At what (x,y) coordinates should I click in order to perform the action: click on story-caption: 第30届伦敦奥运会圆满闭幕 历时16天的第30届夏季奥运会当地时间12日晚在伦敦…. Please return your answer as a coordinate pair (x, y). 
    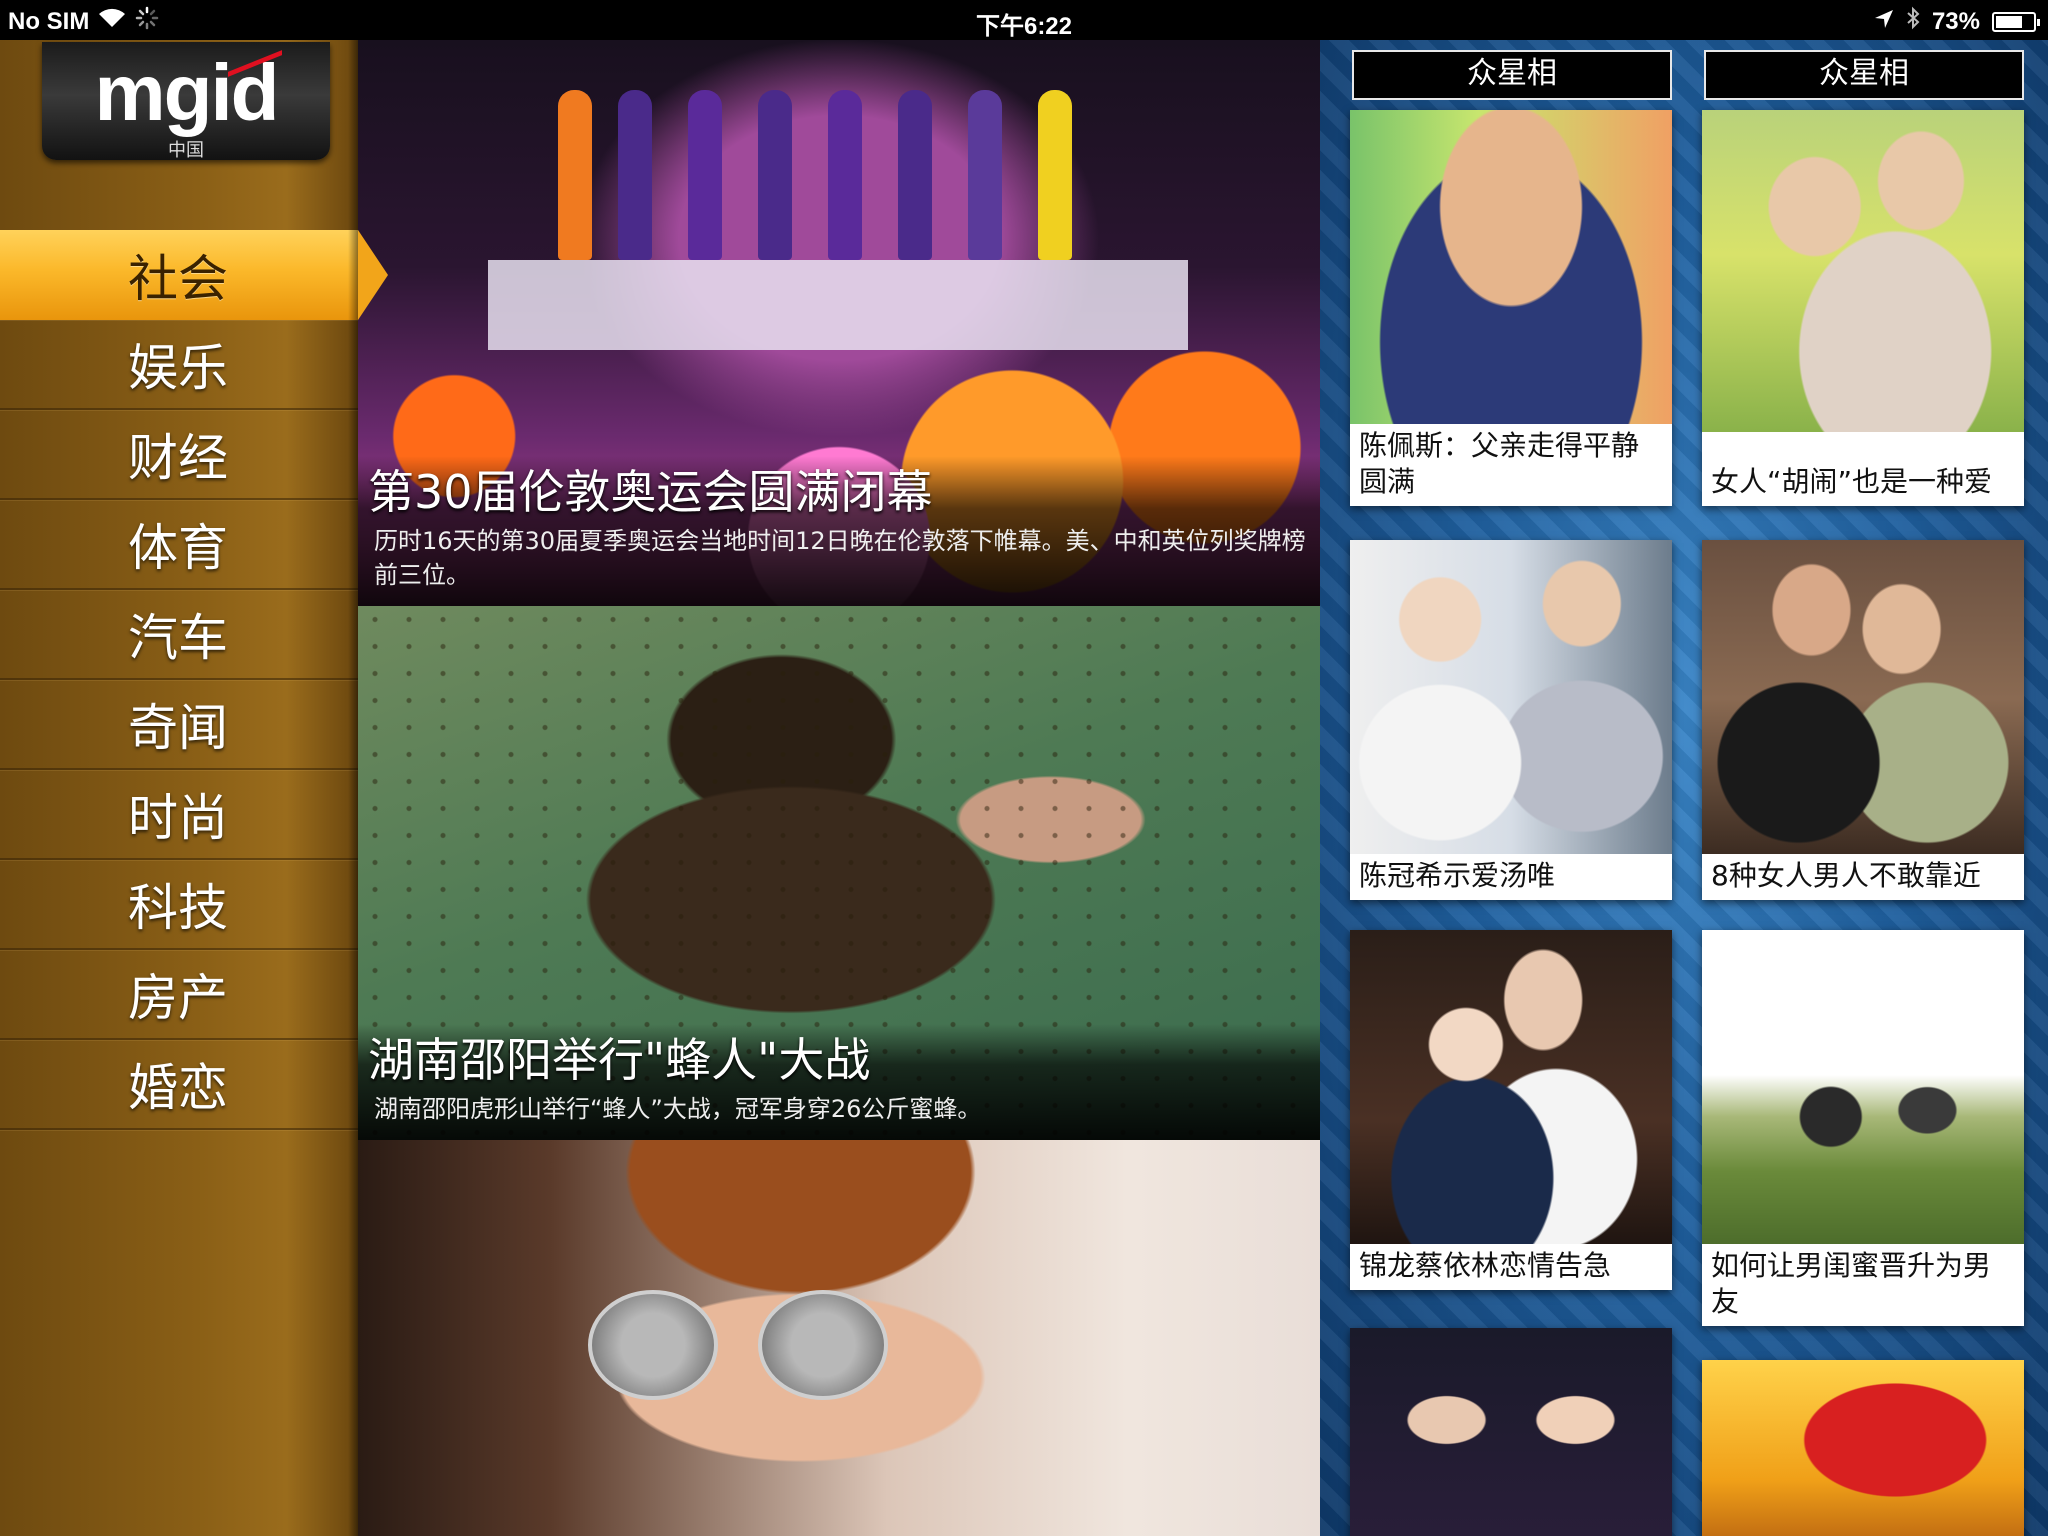
    Looking at the image, I should click on (839, 531).